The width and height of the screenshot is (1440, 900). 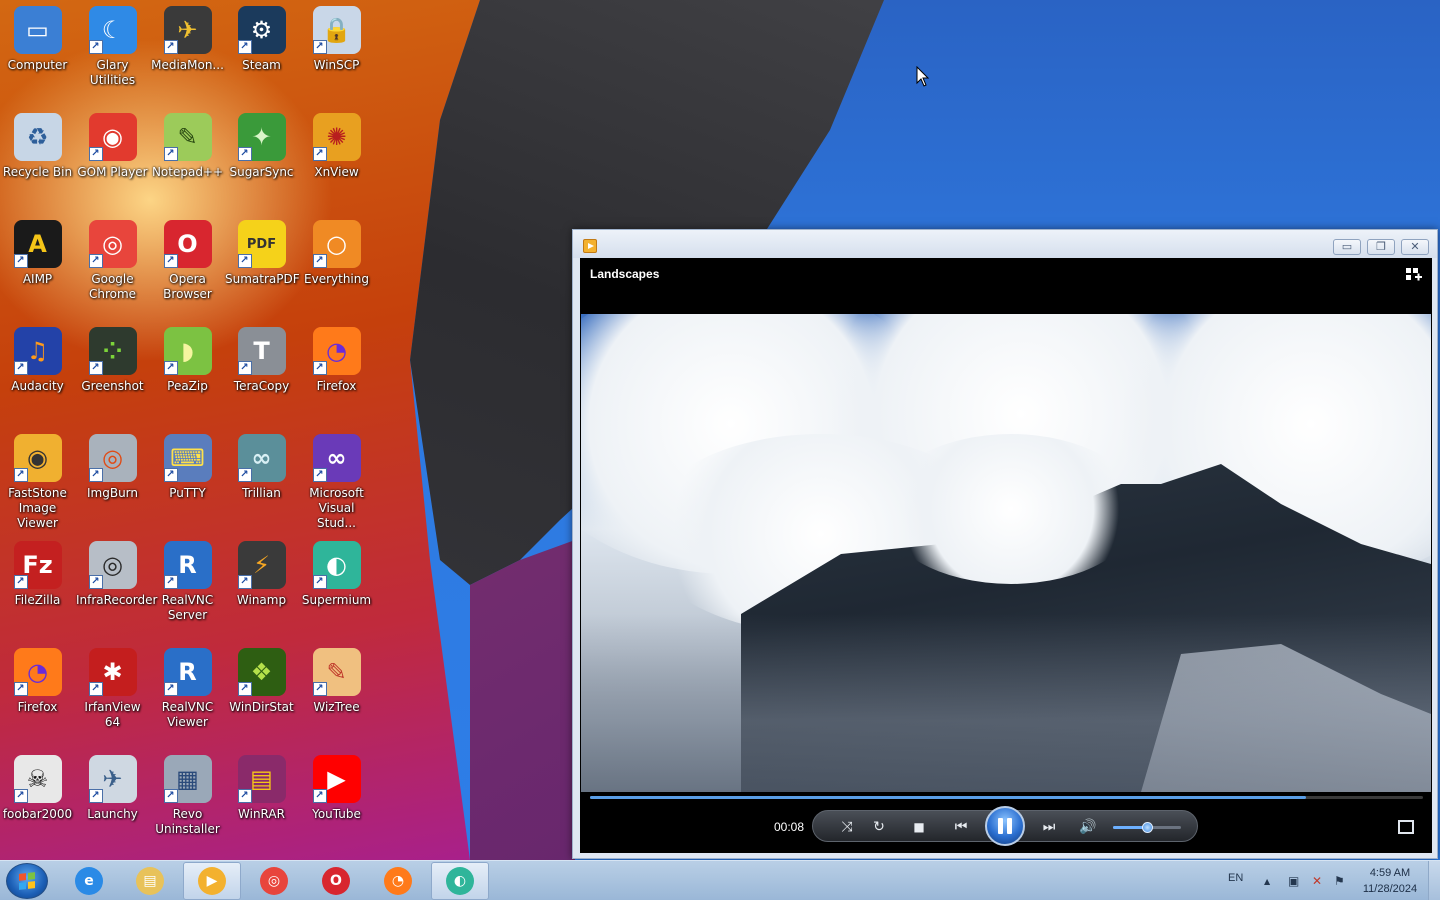 I want to click on volume-slider, so click(x=1147, y=827).